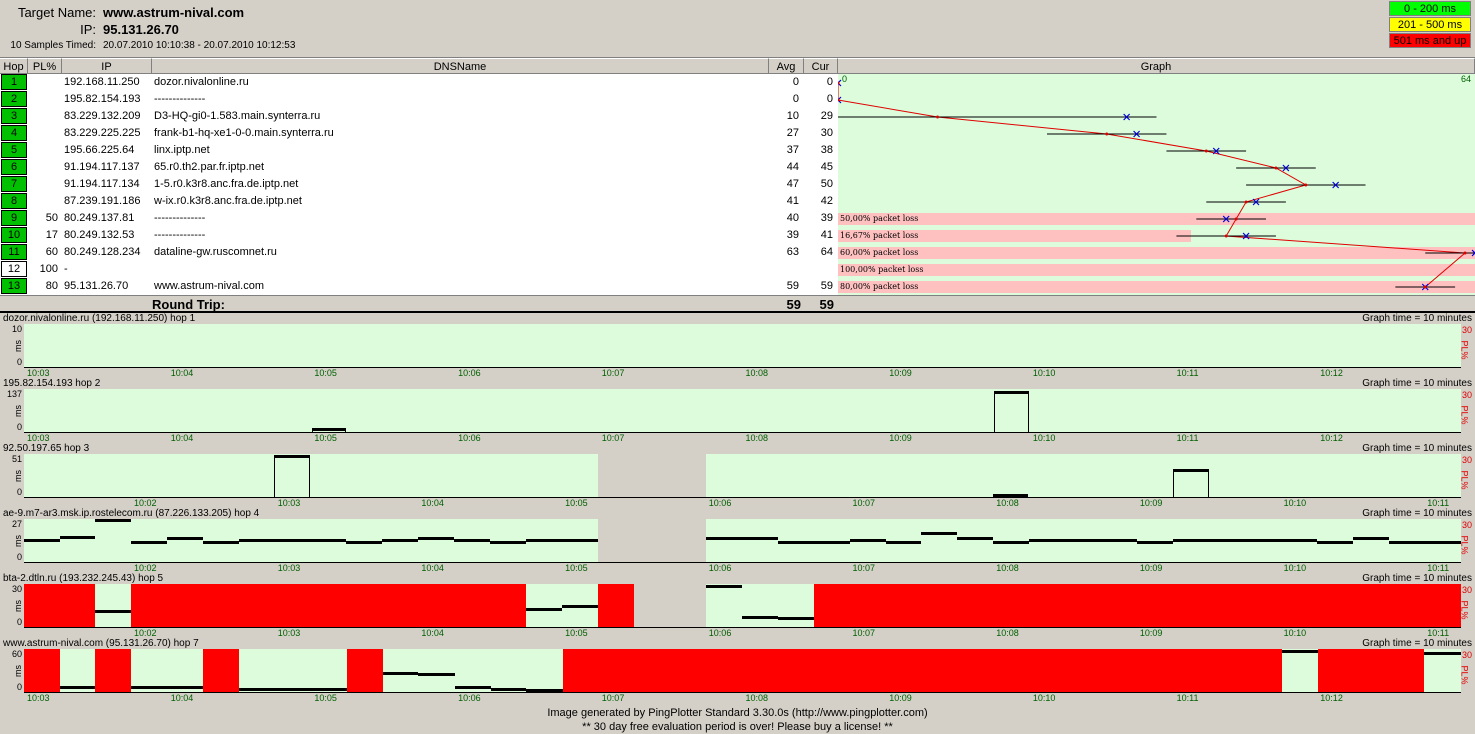 The width and height of the screenshot is (1475, 734). Describe the element at coordinates (1466, 655) in the screenshot. I see `pl-max: 30` at that location.